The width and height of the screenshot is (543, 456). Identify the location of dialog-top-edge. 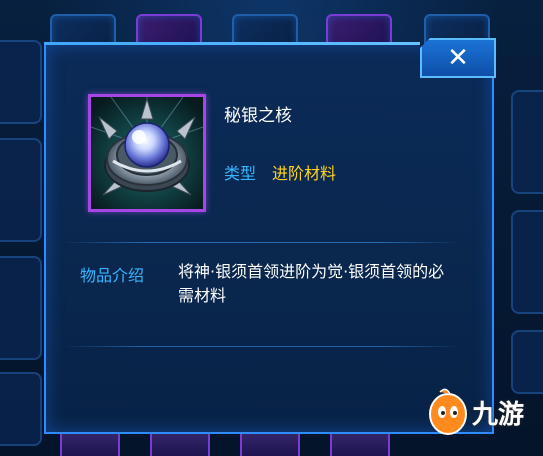
(232, 43).